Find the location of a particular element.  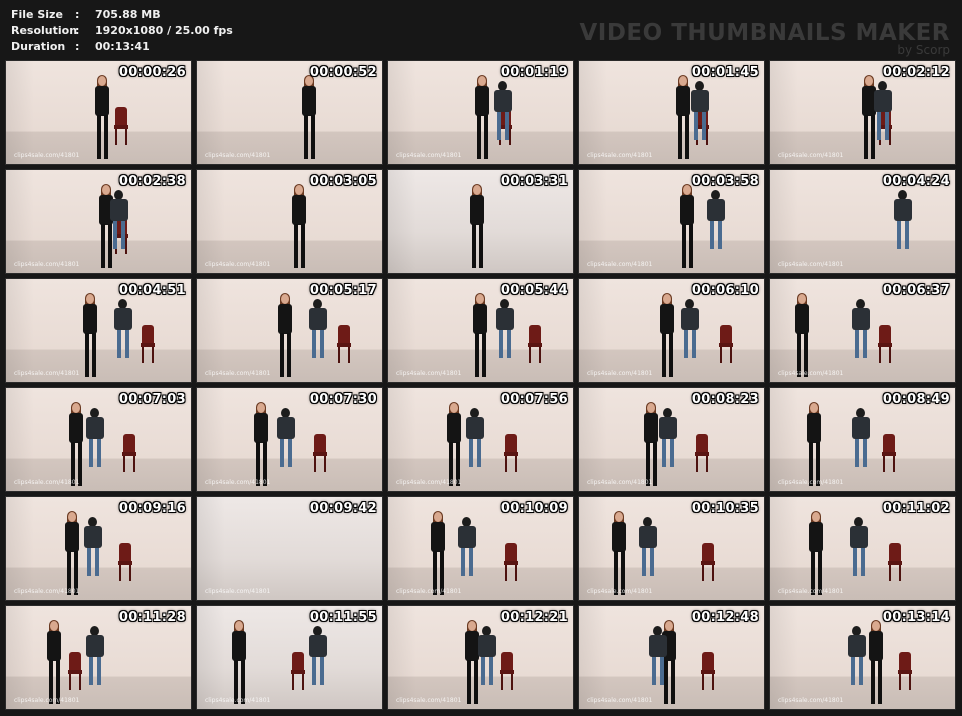

thumbnail-frame: 00:10:35 clips4sale.com/41801 is located at coordinates (671, 548).